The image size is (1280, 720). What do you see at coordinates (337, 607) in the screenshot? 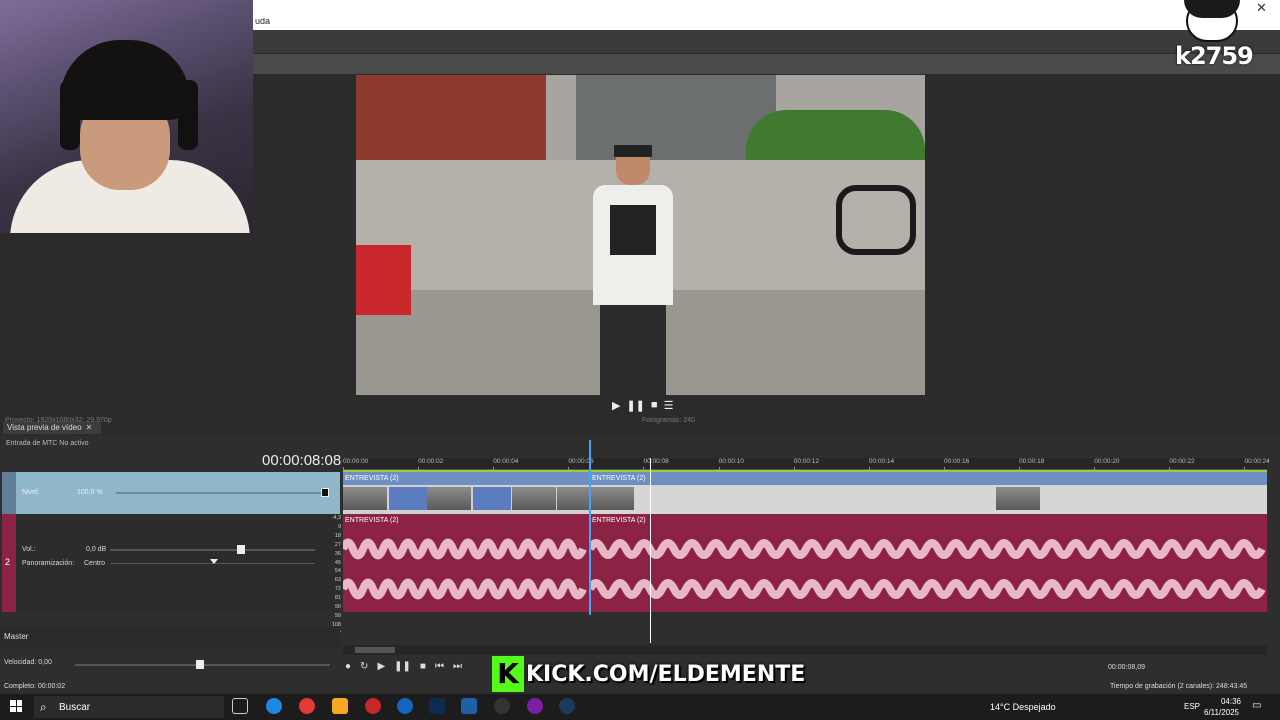
I see `db-scale-label: 90` at bounding box center [337, 607].